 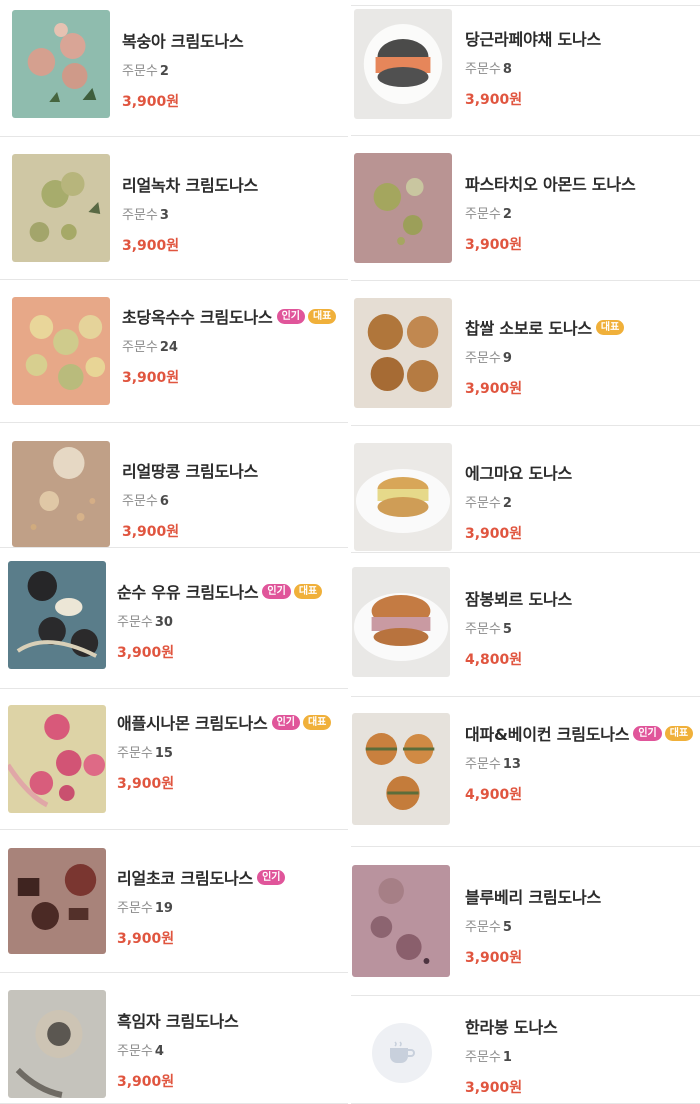 What do you see at coordinates (163, 622) in the screenshot?
I see `order-count-value: 30` at bounding box center [163, 622].